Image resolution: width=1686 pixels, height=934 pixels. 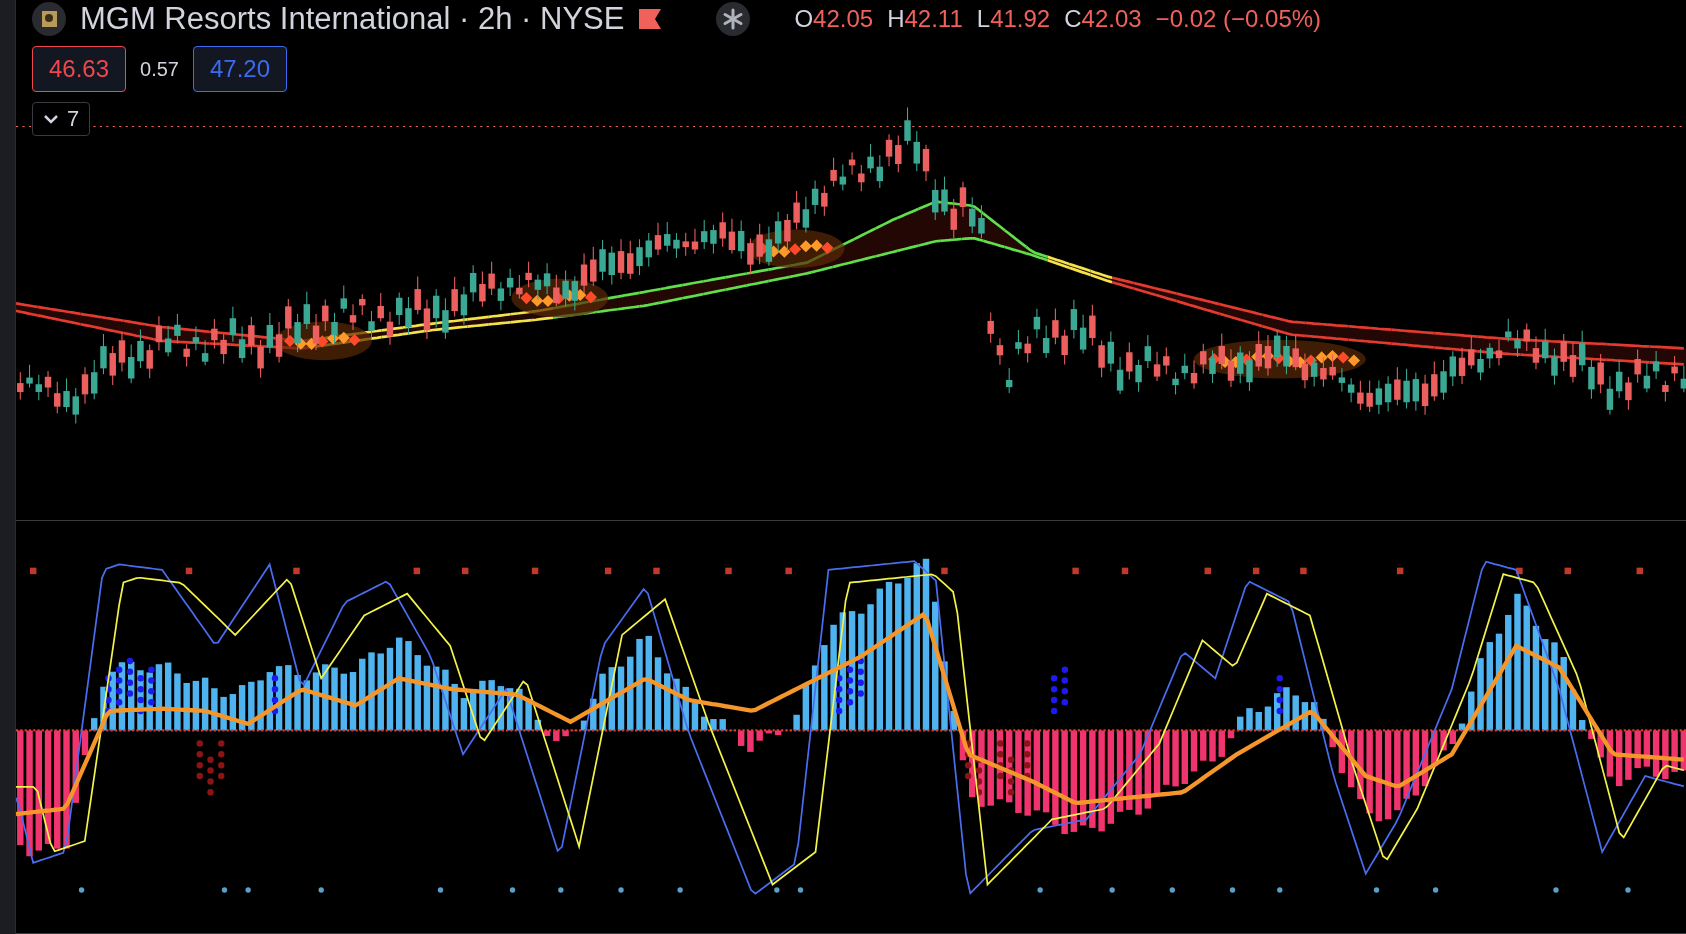 I want to click on indicators-toggle-button: 7, so click(x=61, y=119).